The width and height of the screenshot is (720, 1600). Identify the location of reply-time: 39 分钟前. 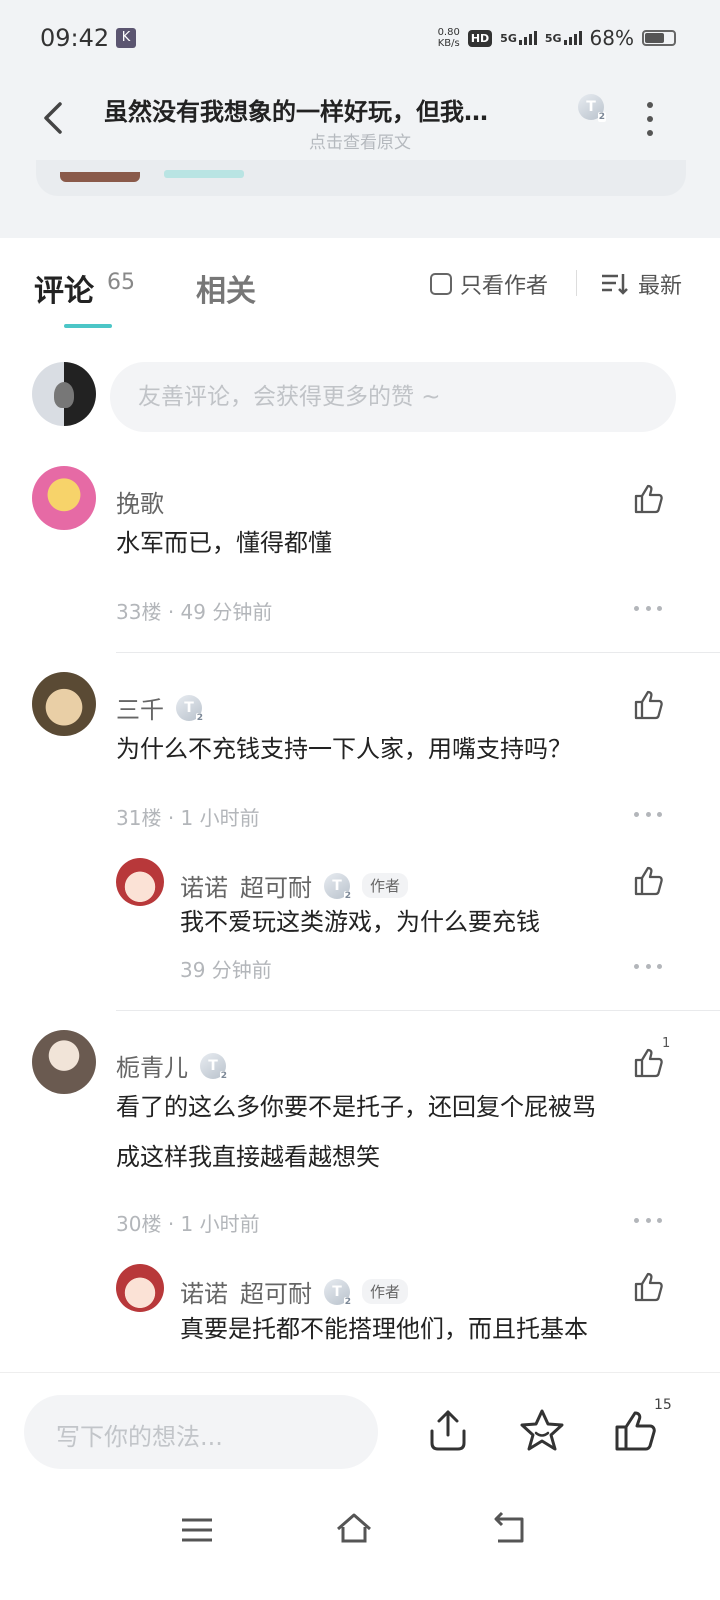
(226, 970).